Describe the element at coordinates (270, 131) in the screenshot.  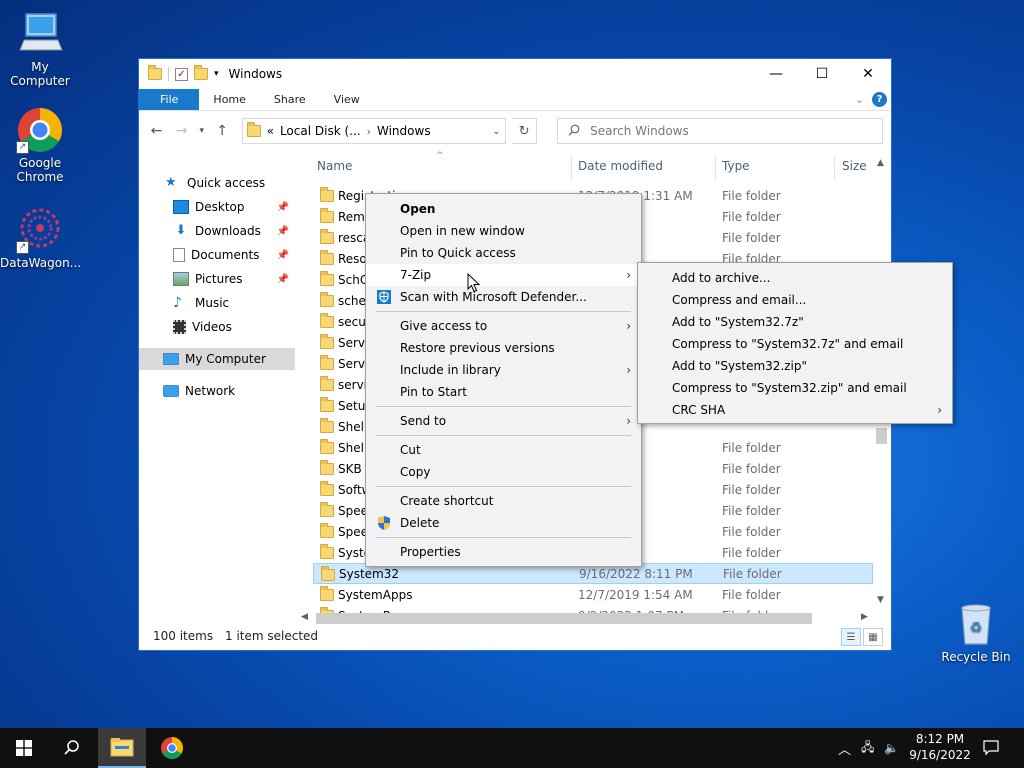
I see `breadcrumb-overflow: «` at that location.